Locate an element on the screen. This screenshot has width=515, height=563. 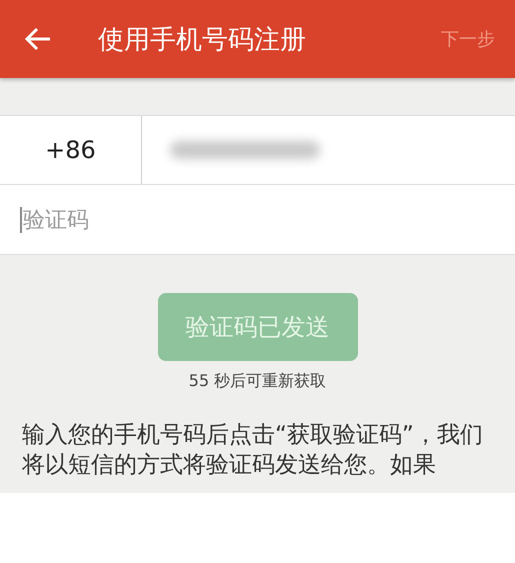
resend-countdown: 55 秒后可重新获取 is located at coordinates (257, 381).